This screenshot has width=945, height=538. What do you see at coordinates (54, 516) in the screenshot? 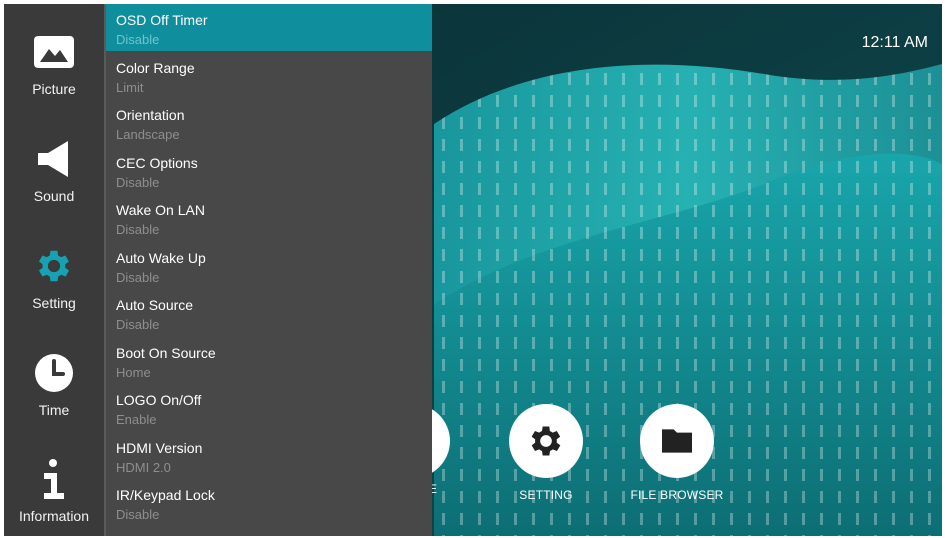
I see `rail-label: Information` at bounding box center [54, 516].